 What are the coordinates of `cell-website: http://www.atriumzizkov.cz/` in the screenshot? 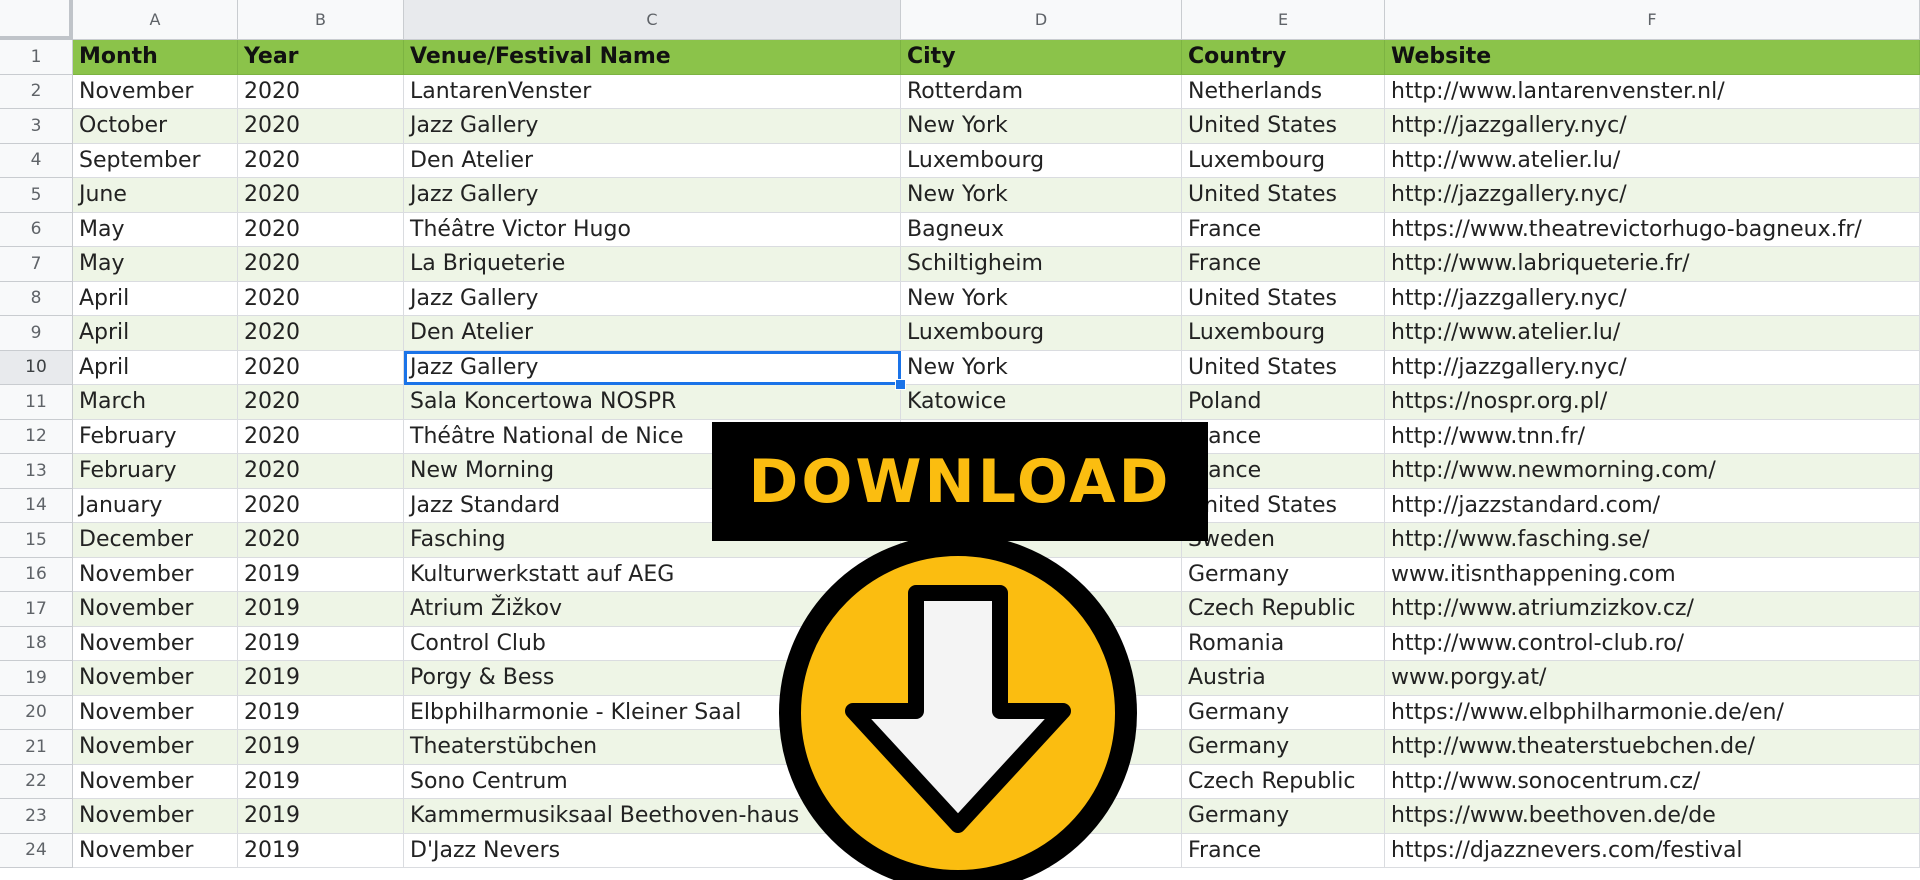 It's located at (1652, 609).